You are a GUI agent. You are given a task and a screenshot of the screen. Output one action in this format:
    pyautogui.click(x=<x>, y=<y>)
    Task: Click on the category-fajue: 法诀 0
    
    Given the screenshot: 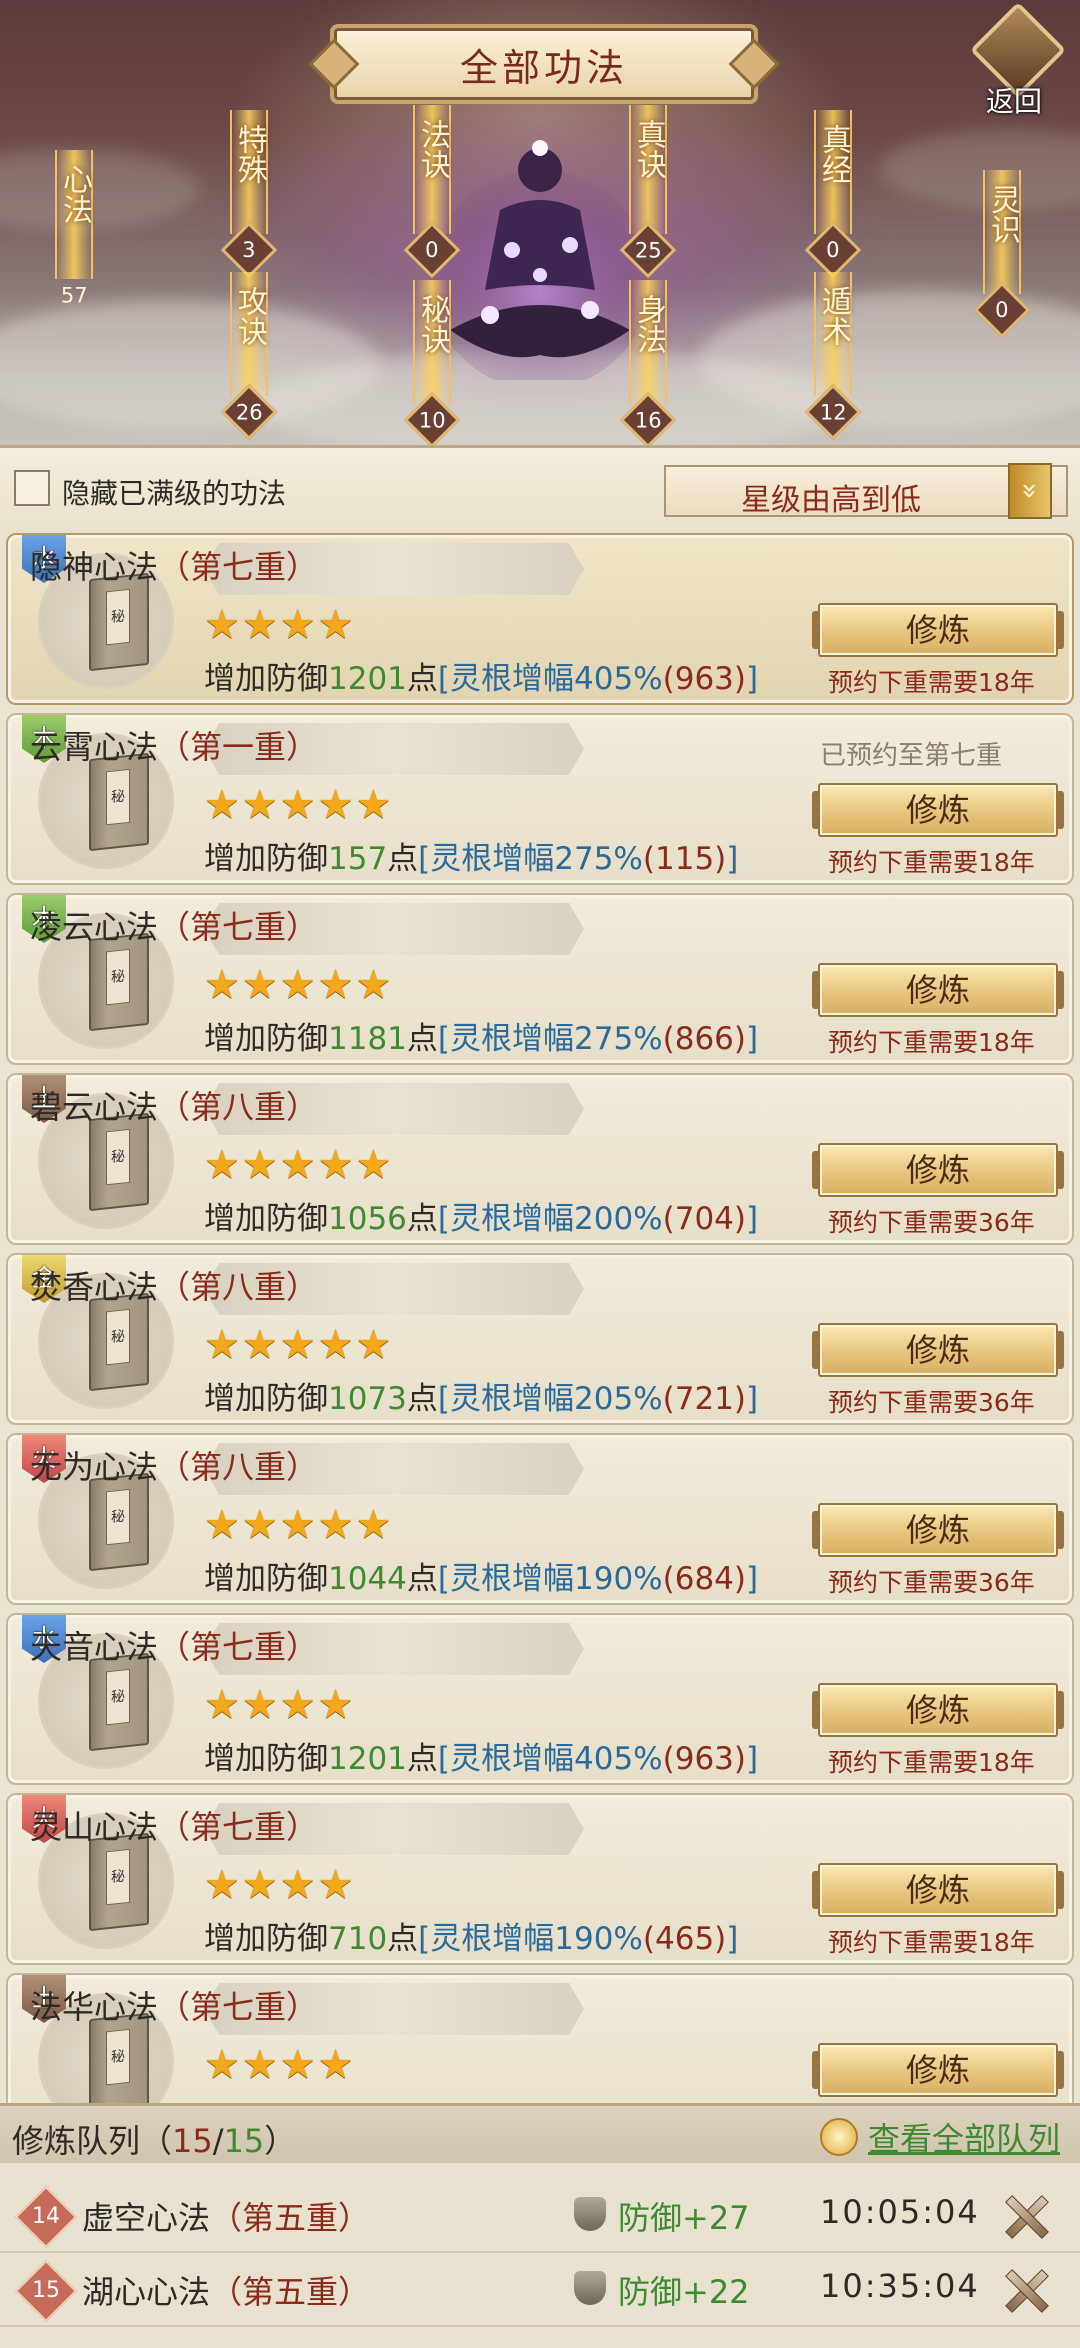 What is the action you would take?
    pyautogui.click(x=432, y=192)
    